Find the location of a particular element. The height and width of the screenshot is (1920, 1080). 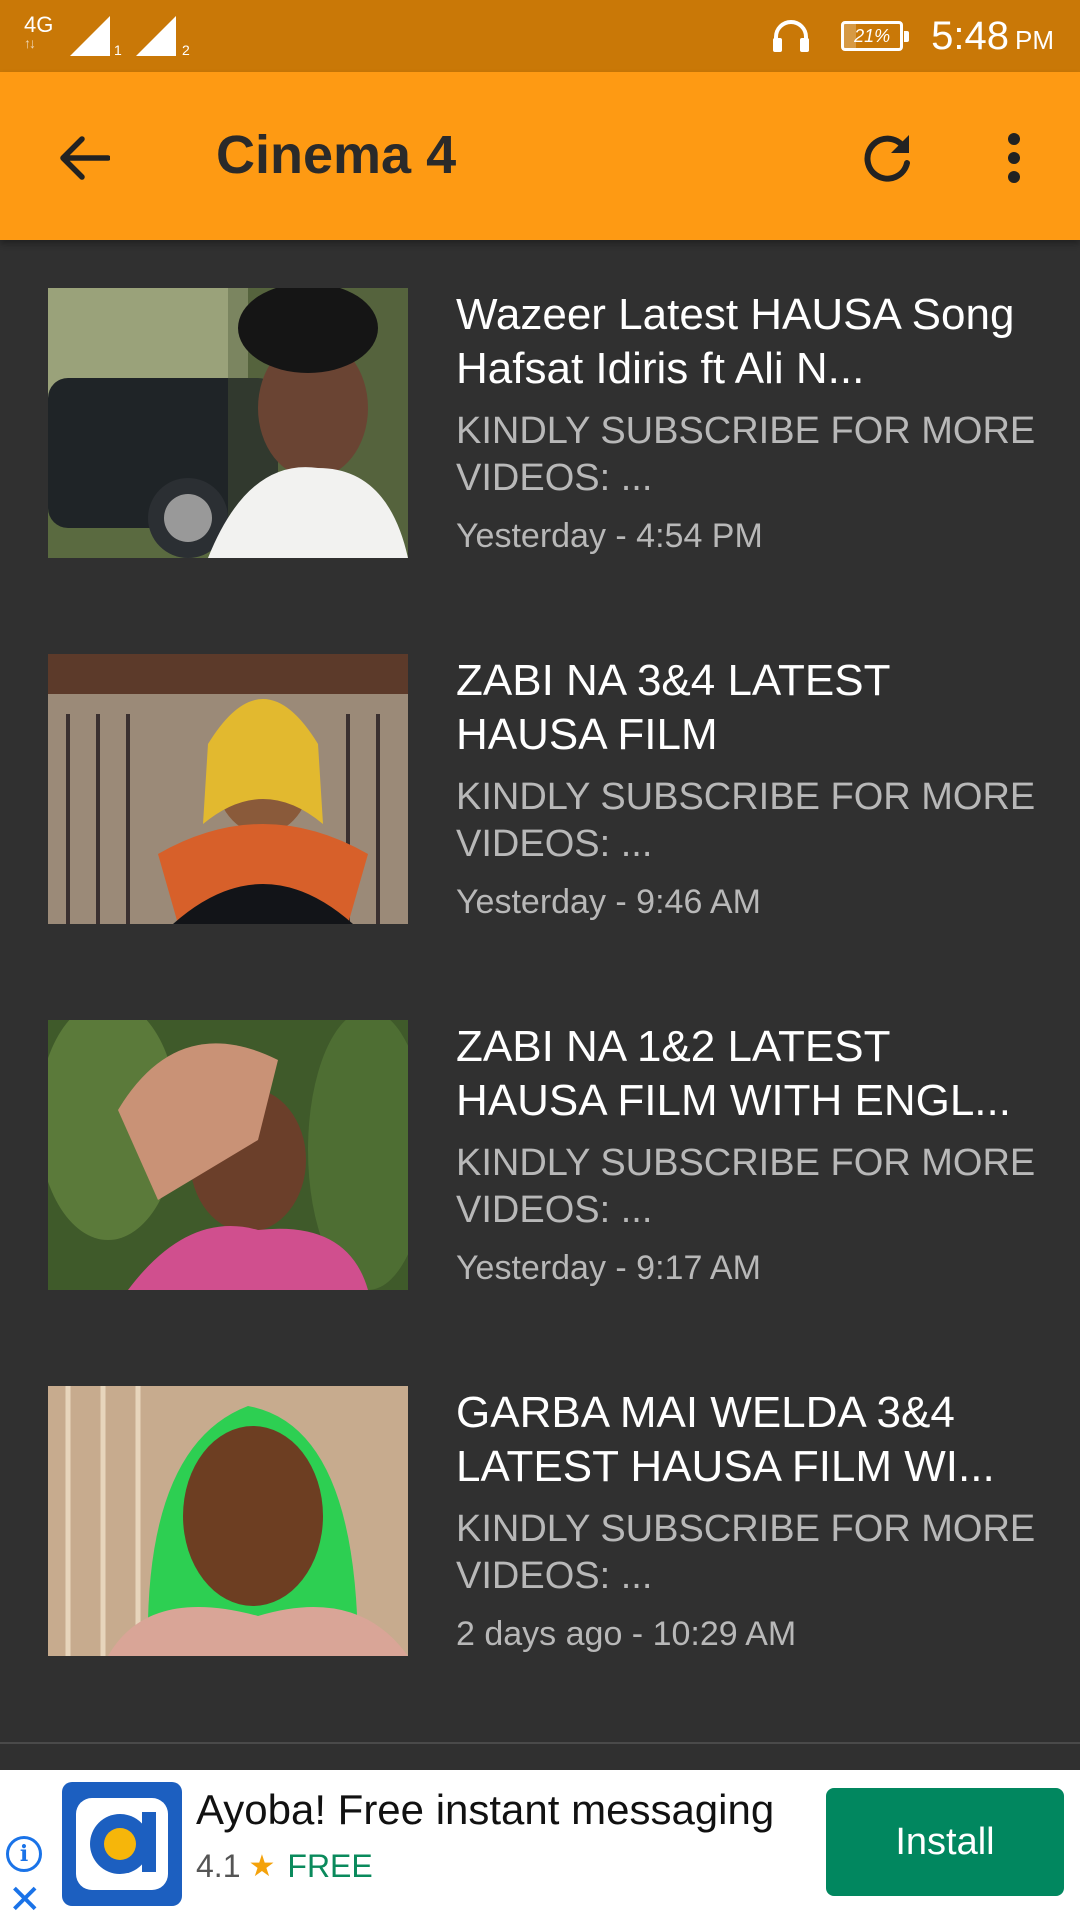

more-vert-icon is located at coordinates (1014, 158).